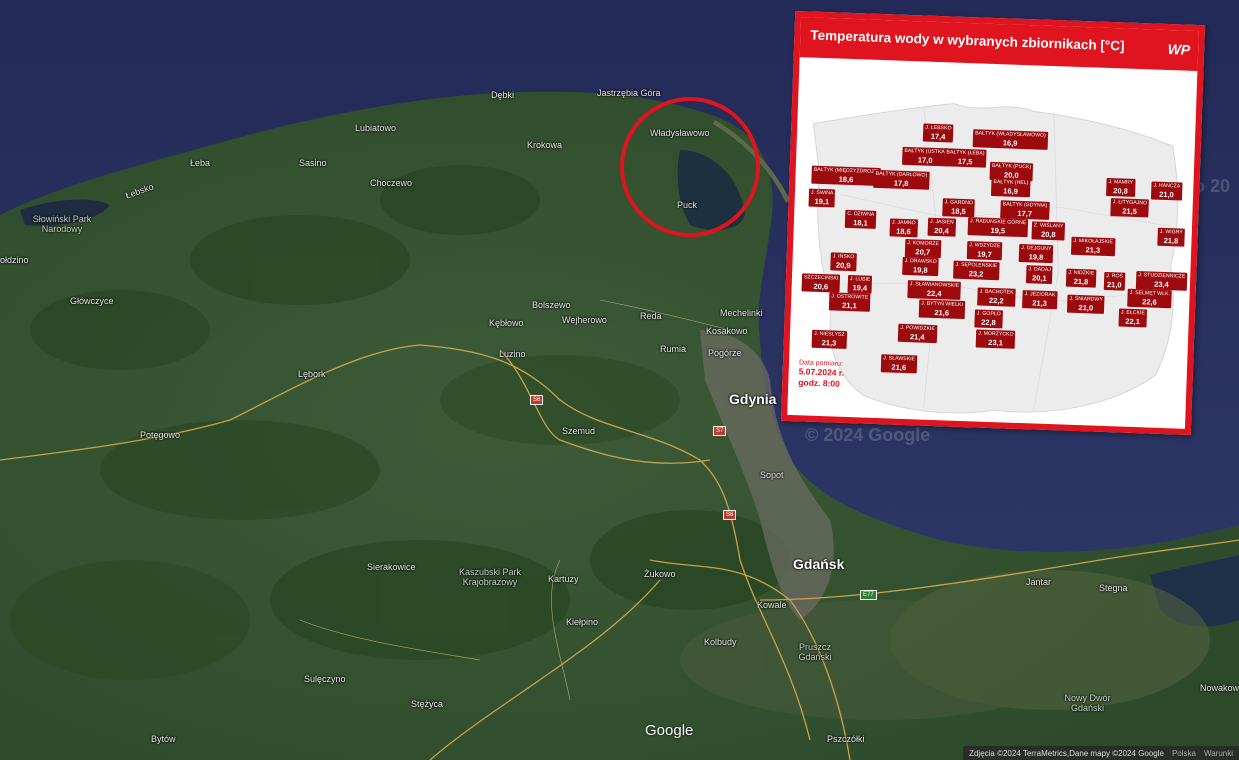  What do you see at coordinates (741, 313) in the screenshot?
I see `place-label-mechelinki: Mechelinki` at bounding box center [741, 313].